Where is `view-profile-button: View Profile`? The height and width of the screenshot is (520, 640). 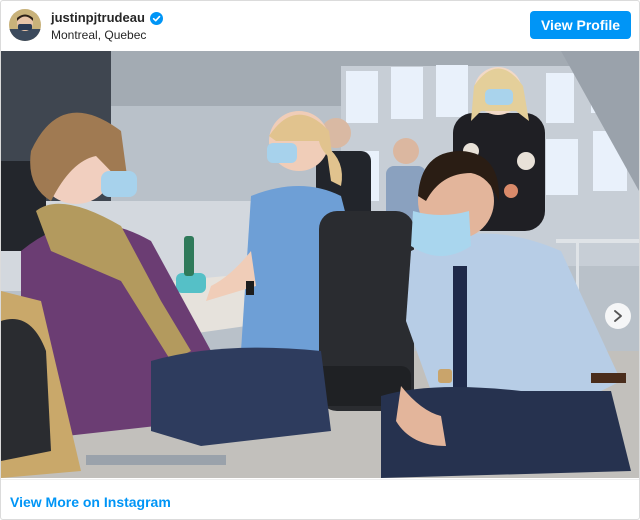 view-profile-button: View Profile is located at coordinates (580, 25).